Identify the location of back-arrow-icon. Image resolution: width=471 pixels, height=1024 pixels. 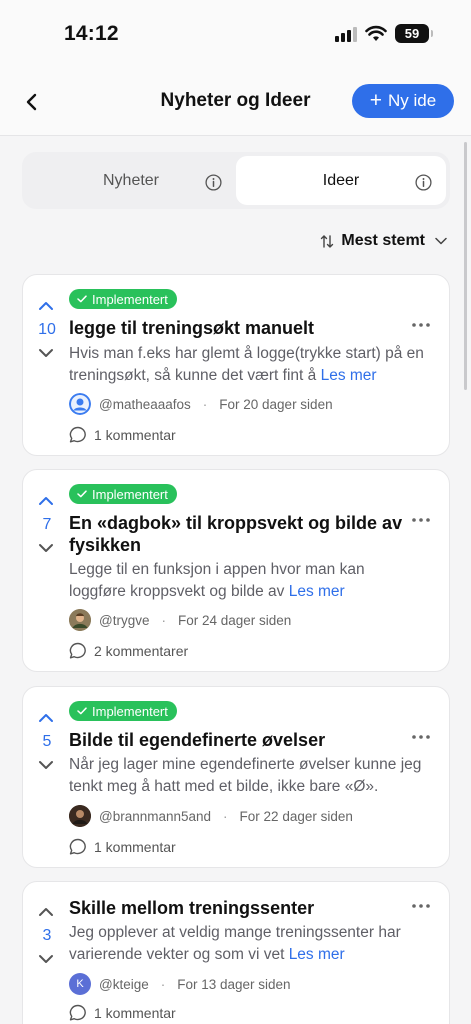
(32, 102).